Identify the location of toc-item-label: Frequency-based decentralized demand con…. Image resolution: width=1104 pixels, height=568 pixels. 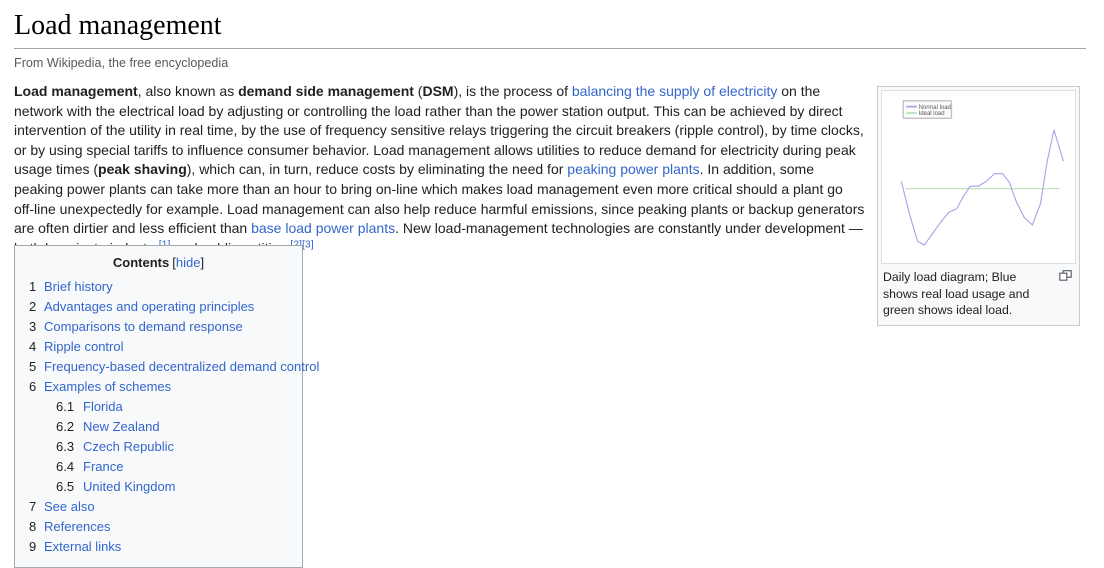
(181, 367).